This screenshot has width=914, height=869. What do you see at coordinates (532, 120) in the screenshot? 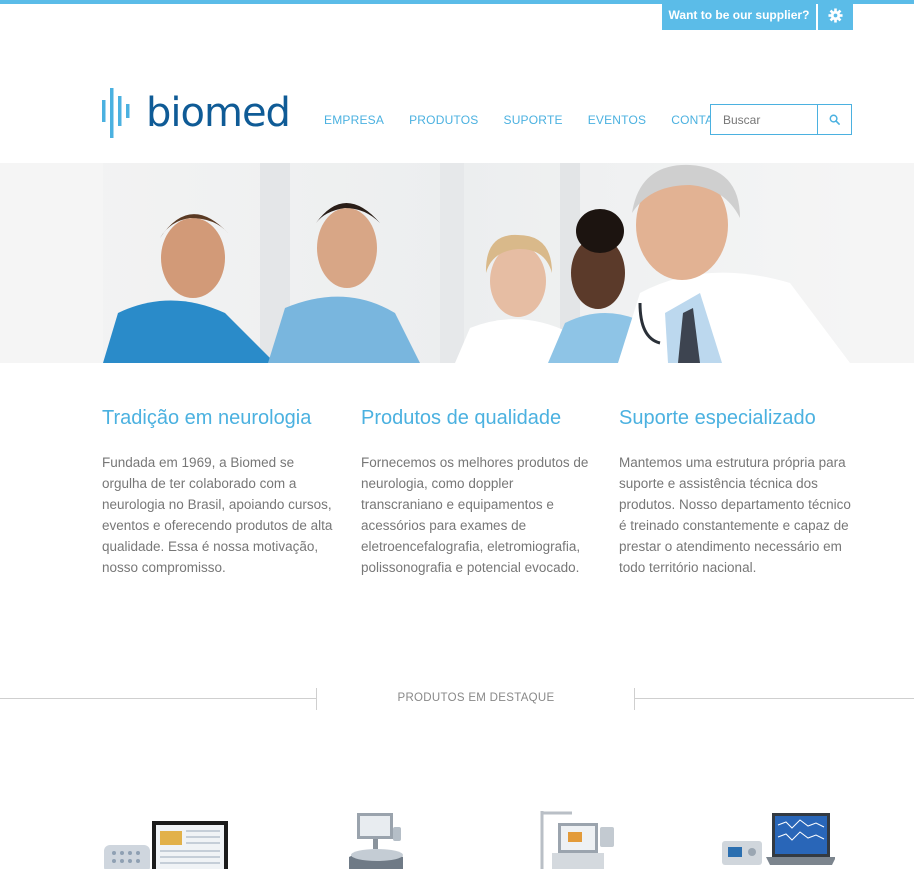
I see `nav-item-suporte: SUPORTE` at bounding box center [532, 120].